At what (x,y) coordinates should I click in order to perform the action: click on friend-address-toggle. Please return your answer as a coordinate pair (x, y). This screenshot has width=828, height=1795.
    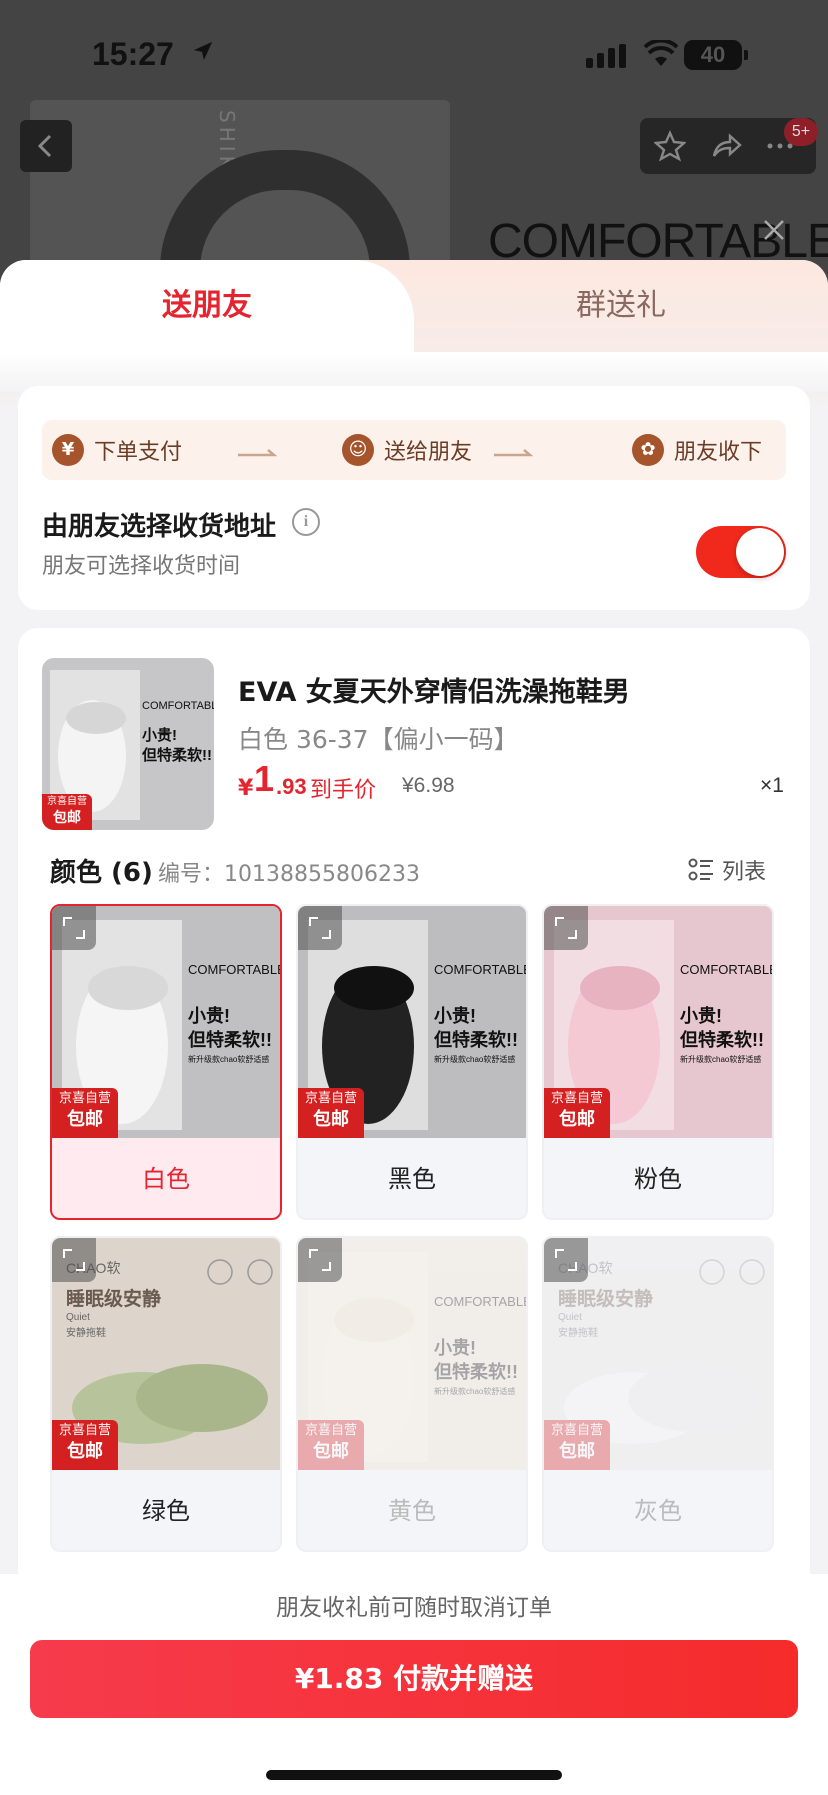
    Looking at the image, I should click on (741, 552).